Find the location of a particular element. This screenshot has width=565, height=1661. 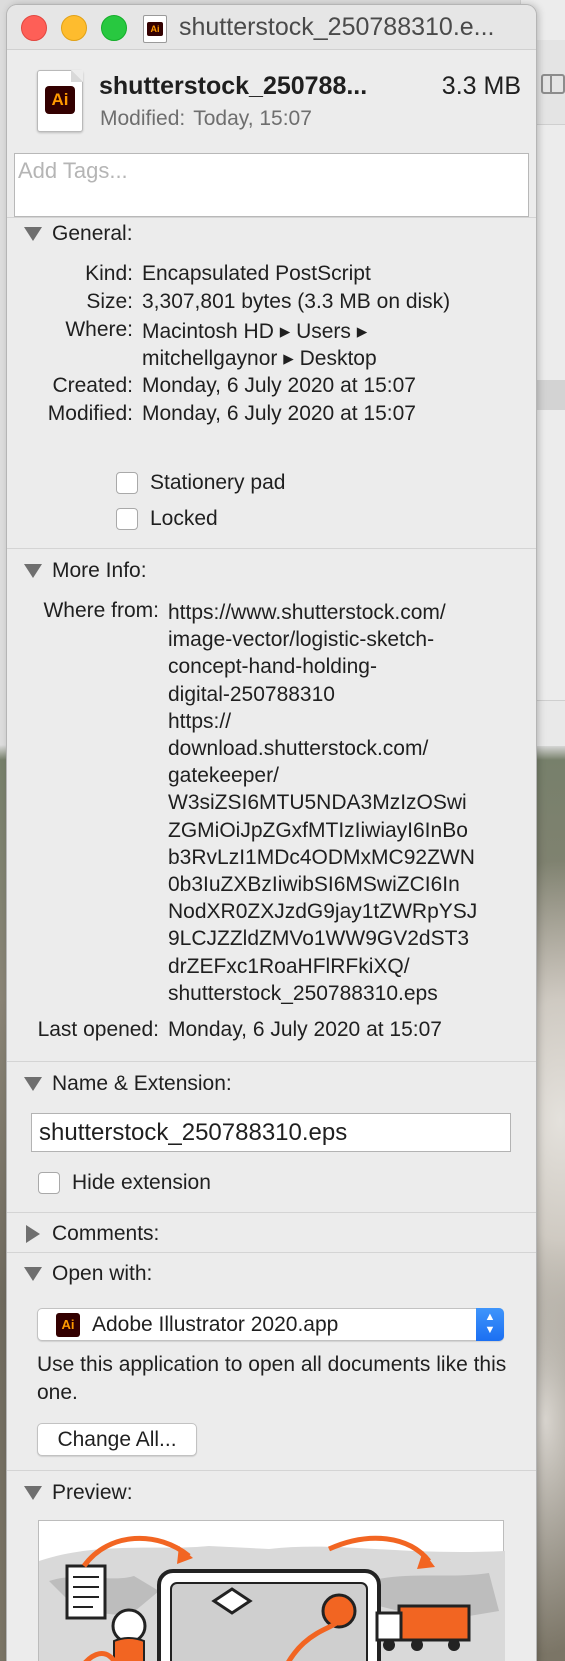

hide-extension-row: Hide extension is located at coordinates (124, 1183).